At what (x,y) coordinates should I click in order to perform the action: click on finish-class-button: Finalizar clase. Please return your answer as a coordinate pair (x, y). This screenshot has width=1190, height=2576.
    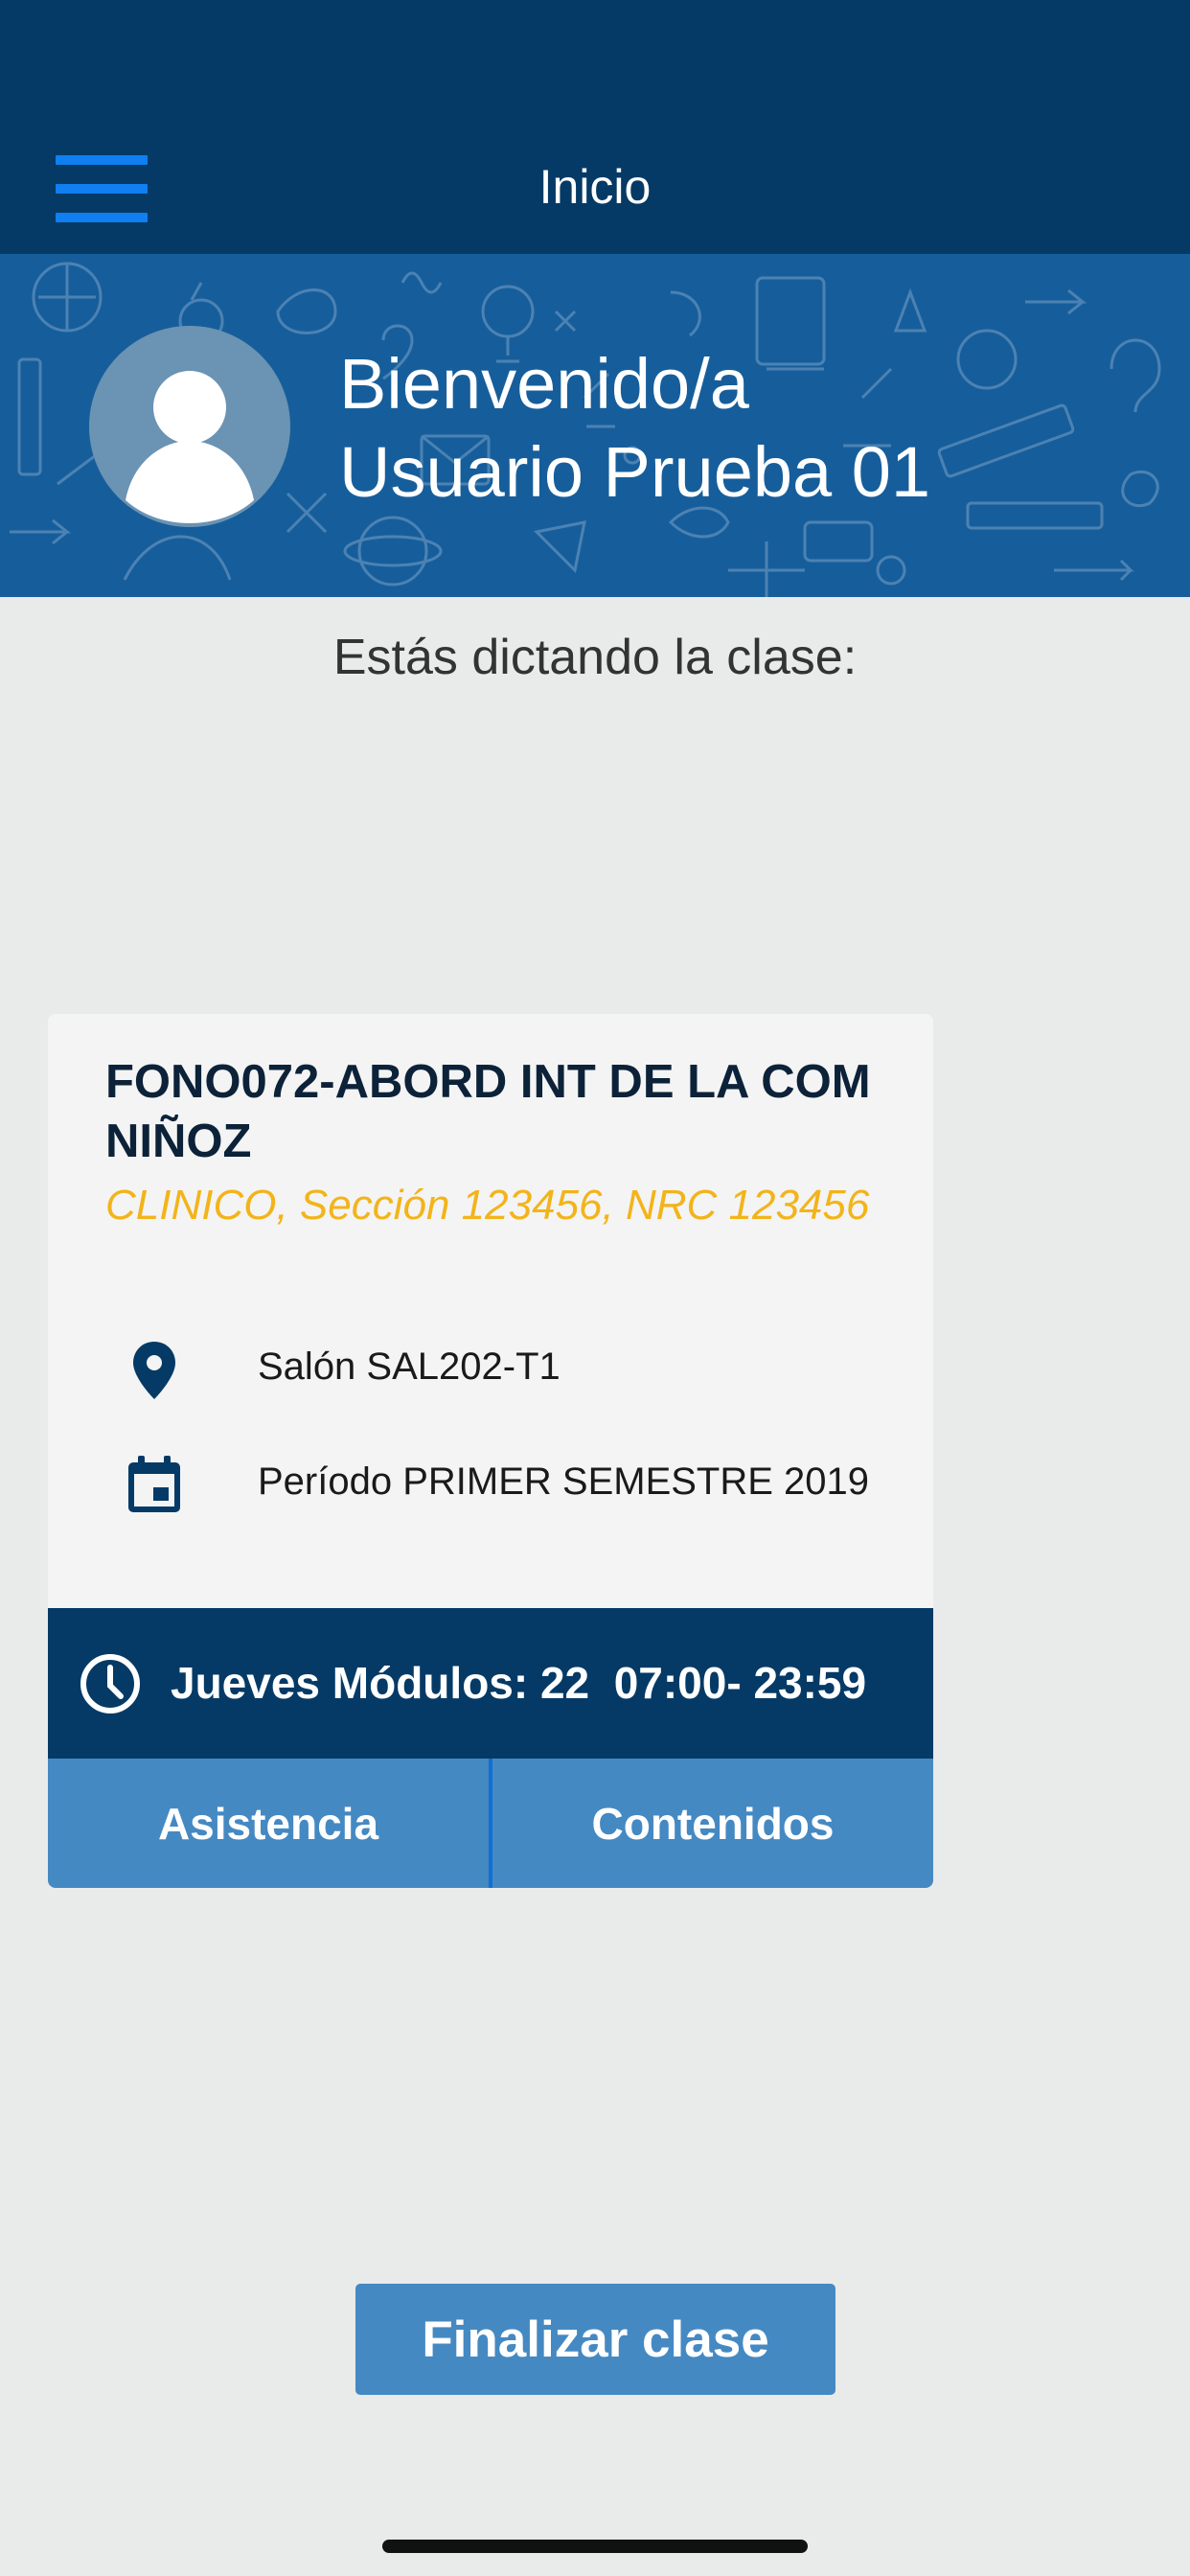
    Looking at the image, I should click on (595, 2340).